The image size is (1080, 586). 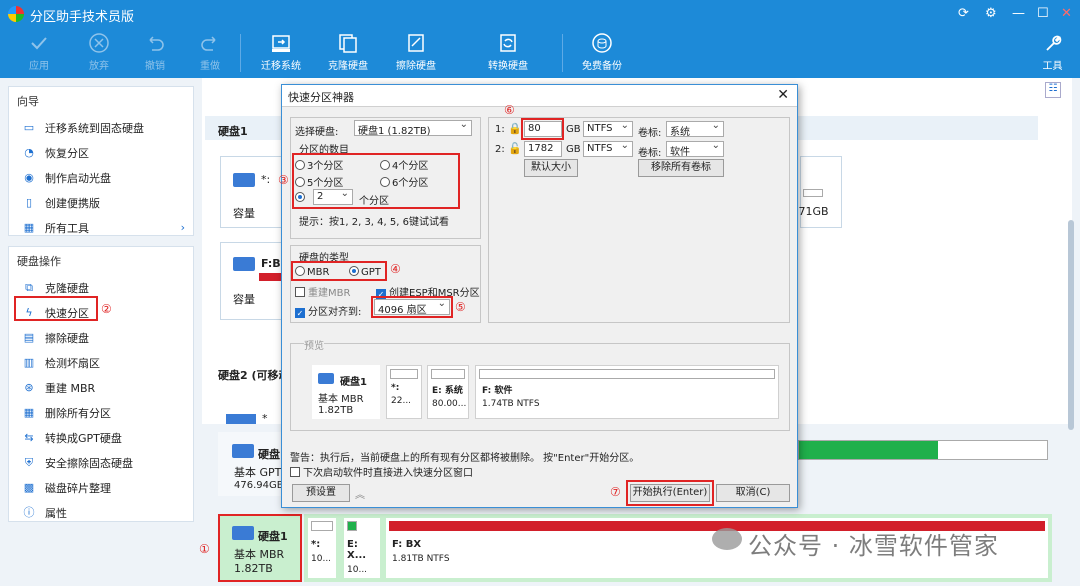 I want to click on convert-disk-icon, so click(x=508, y=43).